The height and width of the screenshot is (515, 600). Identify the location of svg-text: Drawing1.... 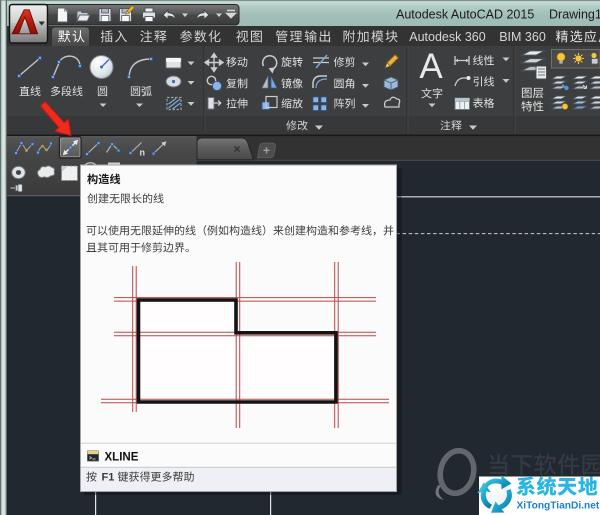
(574, 15).